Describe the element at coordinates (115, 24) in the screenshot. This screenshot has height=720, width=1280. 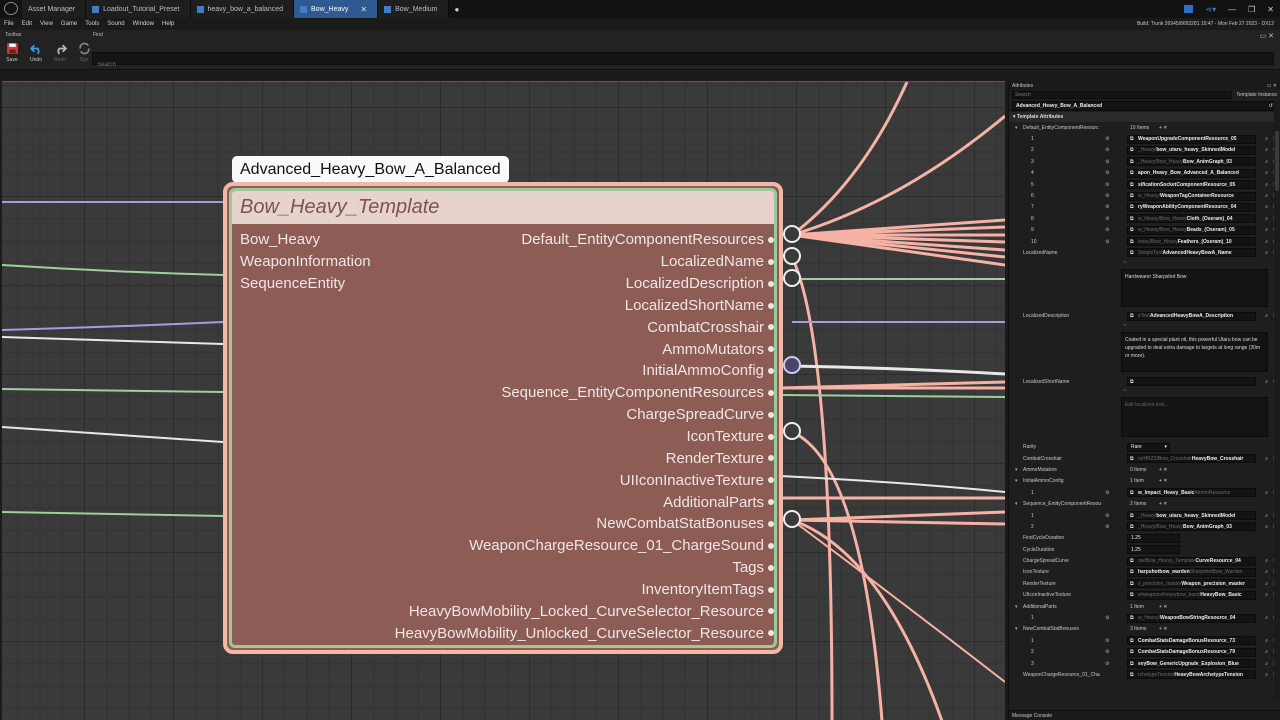
I see `menu-sound: Sound` at that location.